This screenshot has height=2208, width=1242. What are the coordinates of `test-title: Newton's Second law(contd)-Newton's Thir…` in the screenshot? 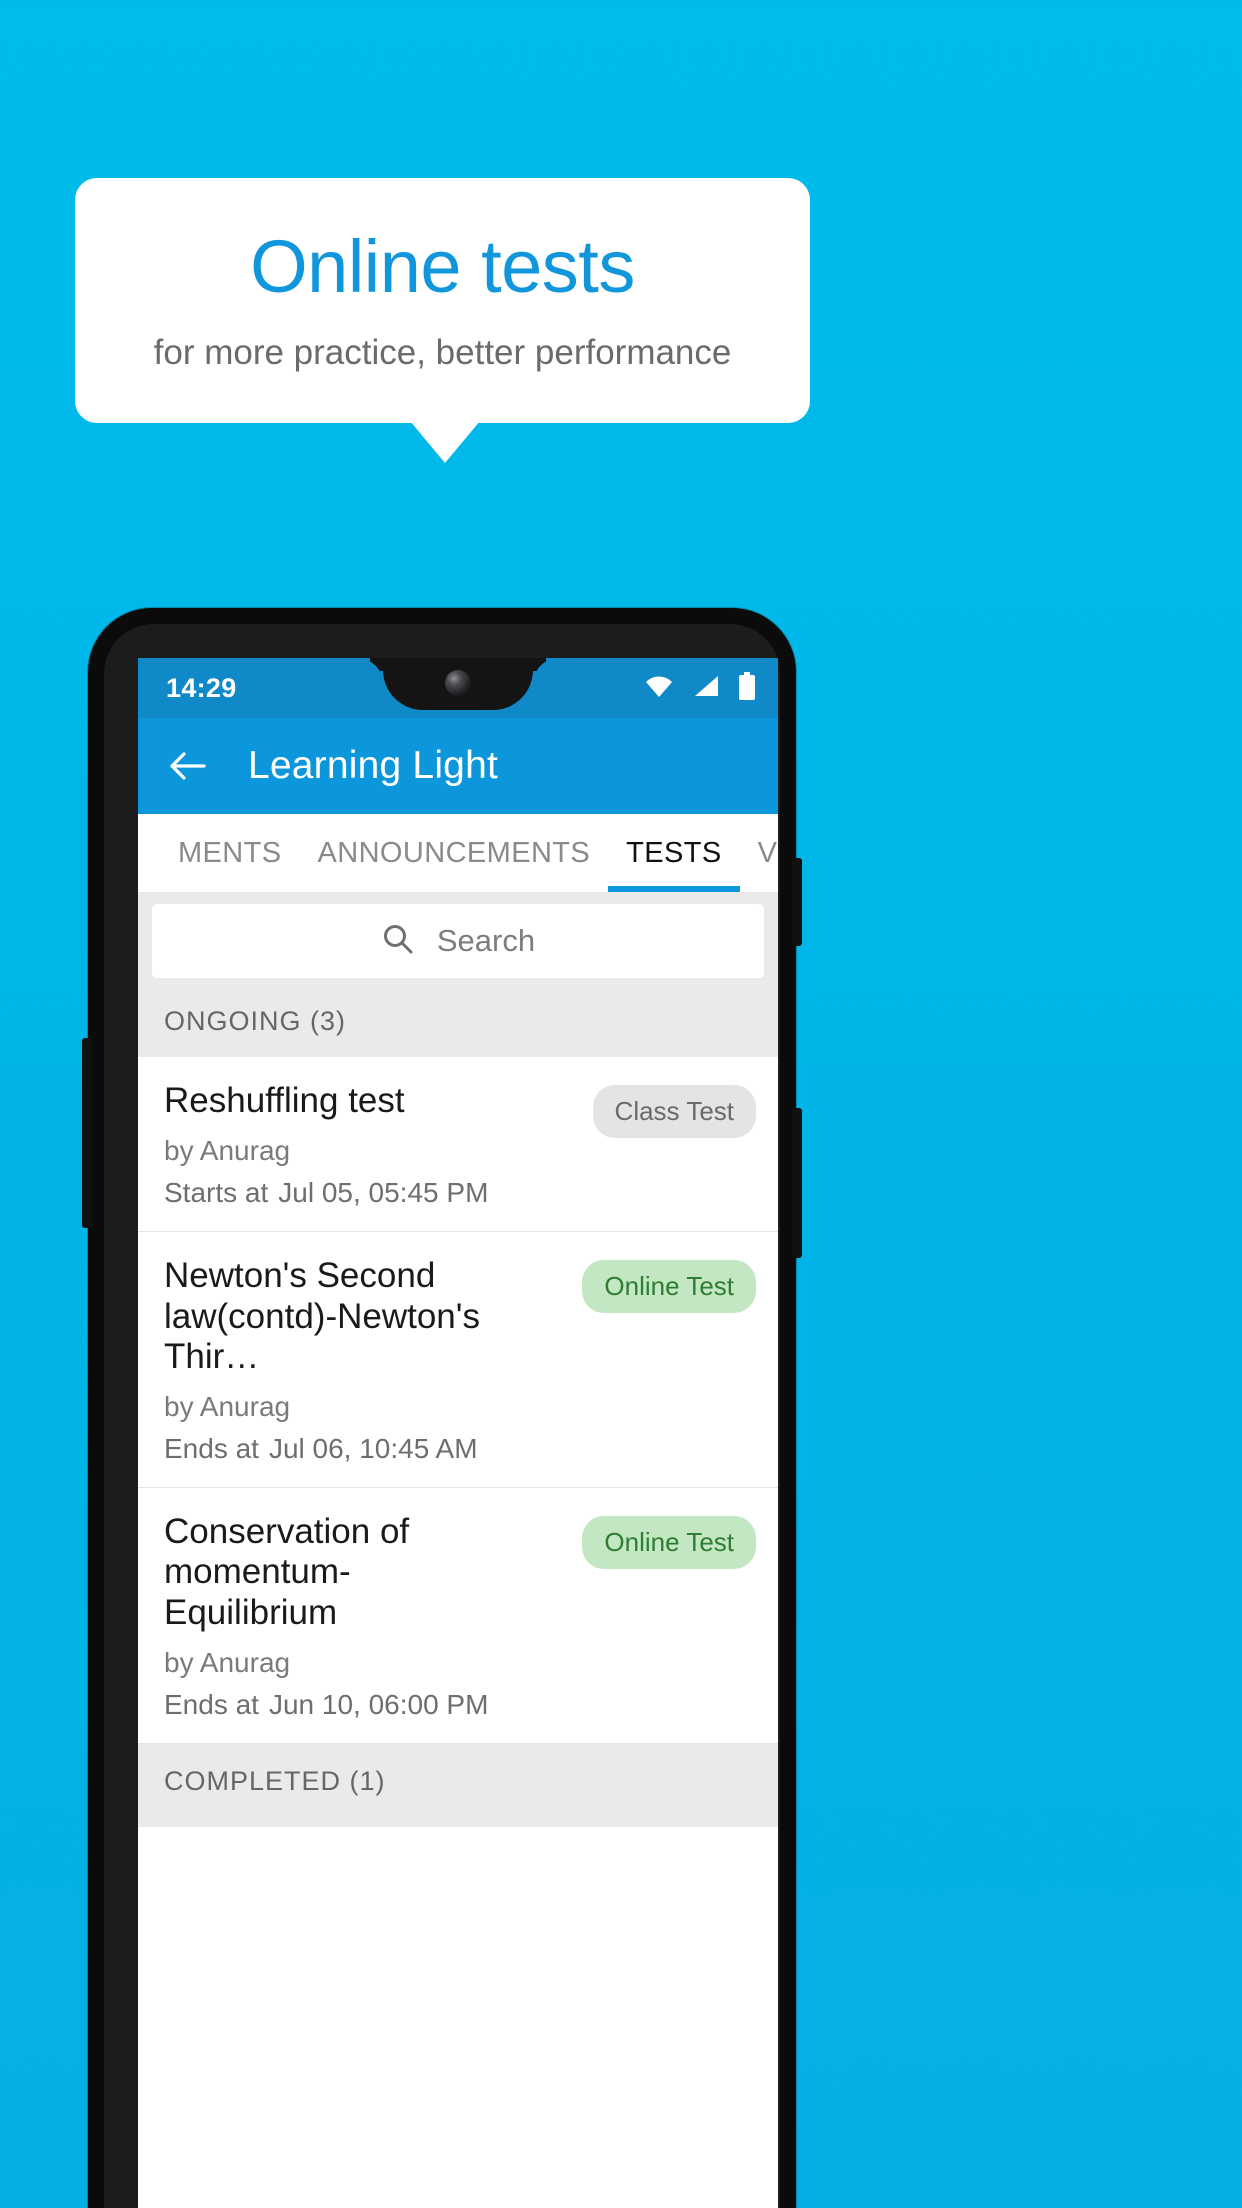 It's located at (322, 1316).